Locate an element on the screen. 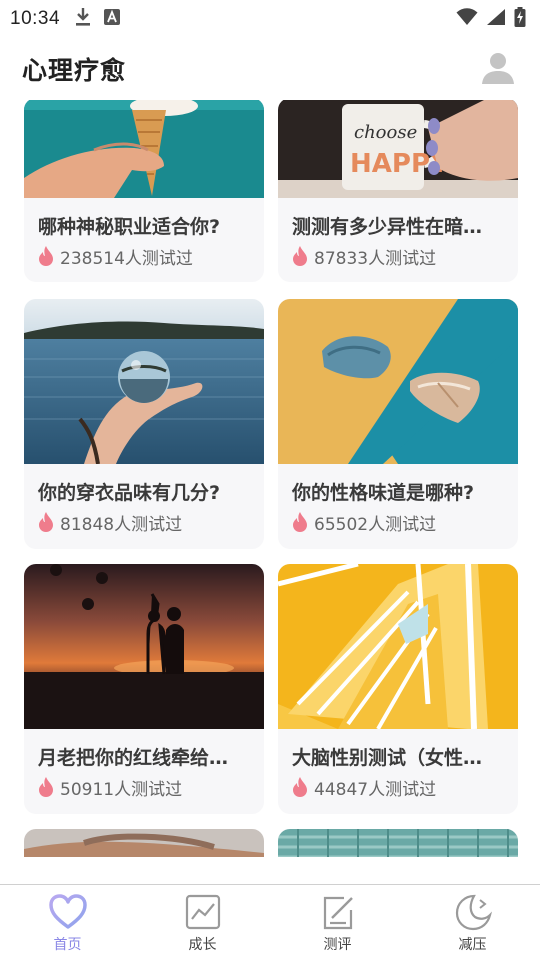 Image resolution: width=540 pixels, height=960 pixels. card-meta: 50911人测试过 is located at coordinates (144, 787).